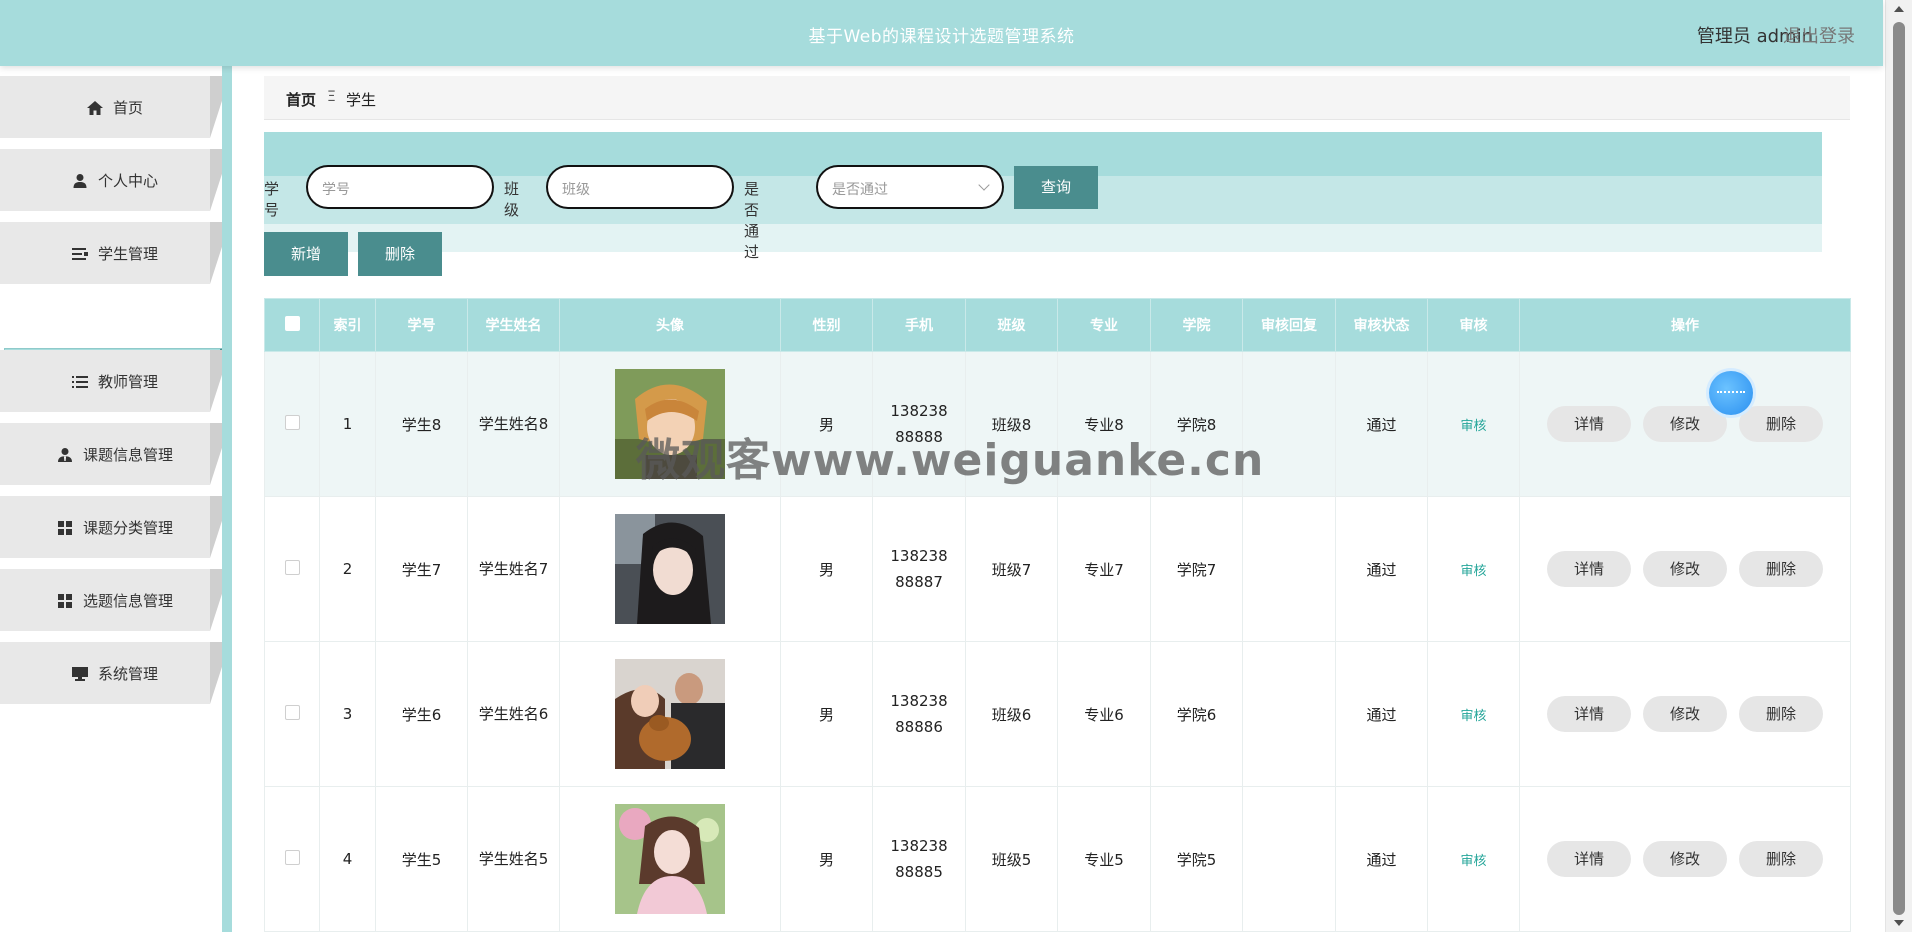 The image size is (1912, 932). I want to click on sidebar-item-selection-info-management: 选题信息管理, so click(115, 600).